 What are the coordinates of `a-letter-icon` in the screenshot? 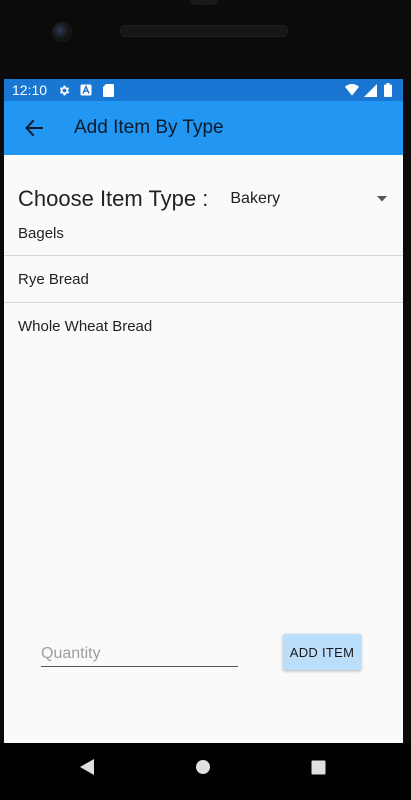 It's located at (86, 90).